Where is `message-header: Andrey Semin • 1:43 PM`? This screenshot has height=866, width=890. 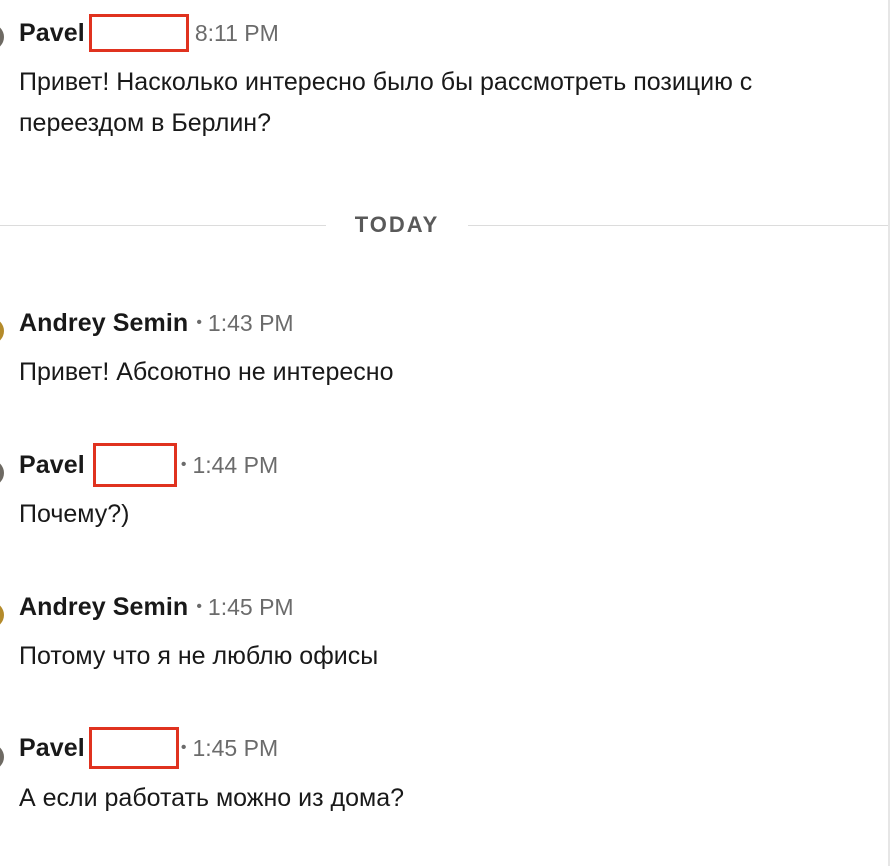
message-header: Andrey Semin • 1:43 PM is located at coordinates (156, 323).